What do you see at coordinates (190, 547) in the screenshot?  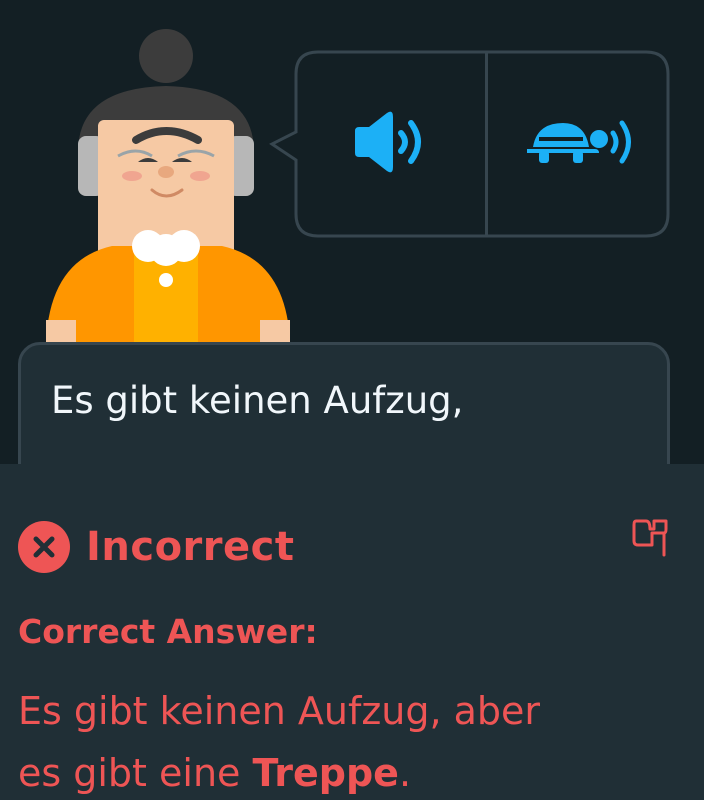 I see `status-title: Incorrect` at bounding box center [190, 547].